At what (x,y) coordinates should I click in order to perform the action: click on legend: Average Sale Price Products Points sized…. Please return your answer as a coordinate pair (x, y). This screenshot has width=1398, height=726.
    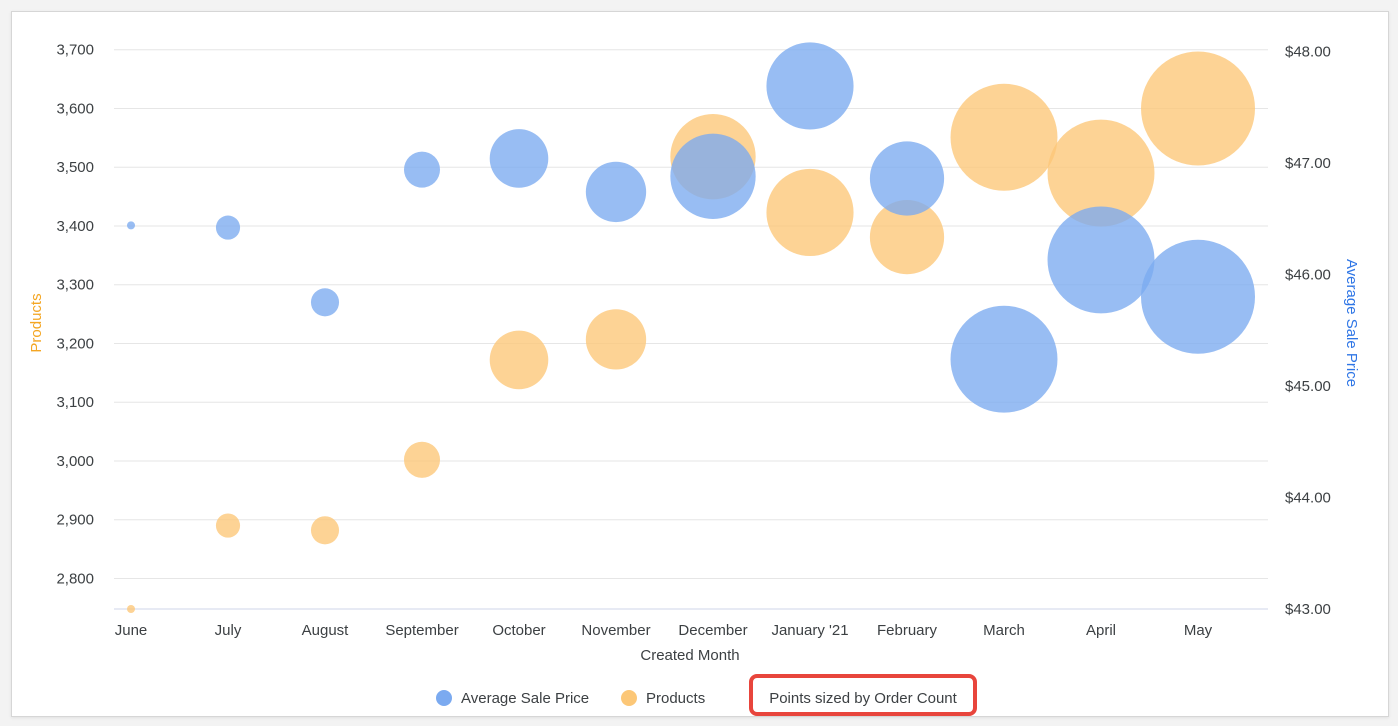
    Looking at the image, I should click on (706, 695).